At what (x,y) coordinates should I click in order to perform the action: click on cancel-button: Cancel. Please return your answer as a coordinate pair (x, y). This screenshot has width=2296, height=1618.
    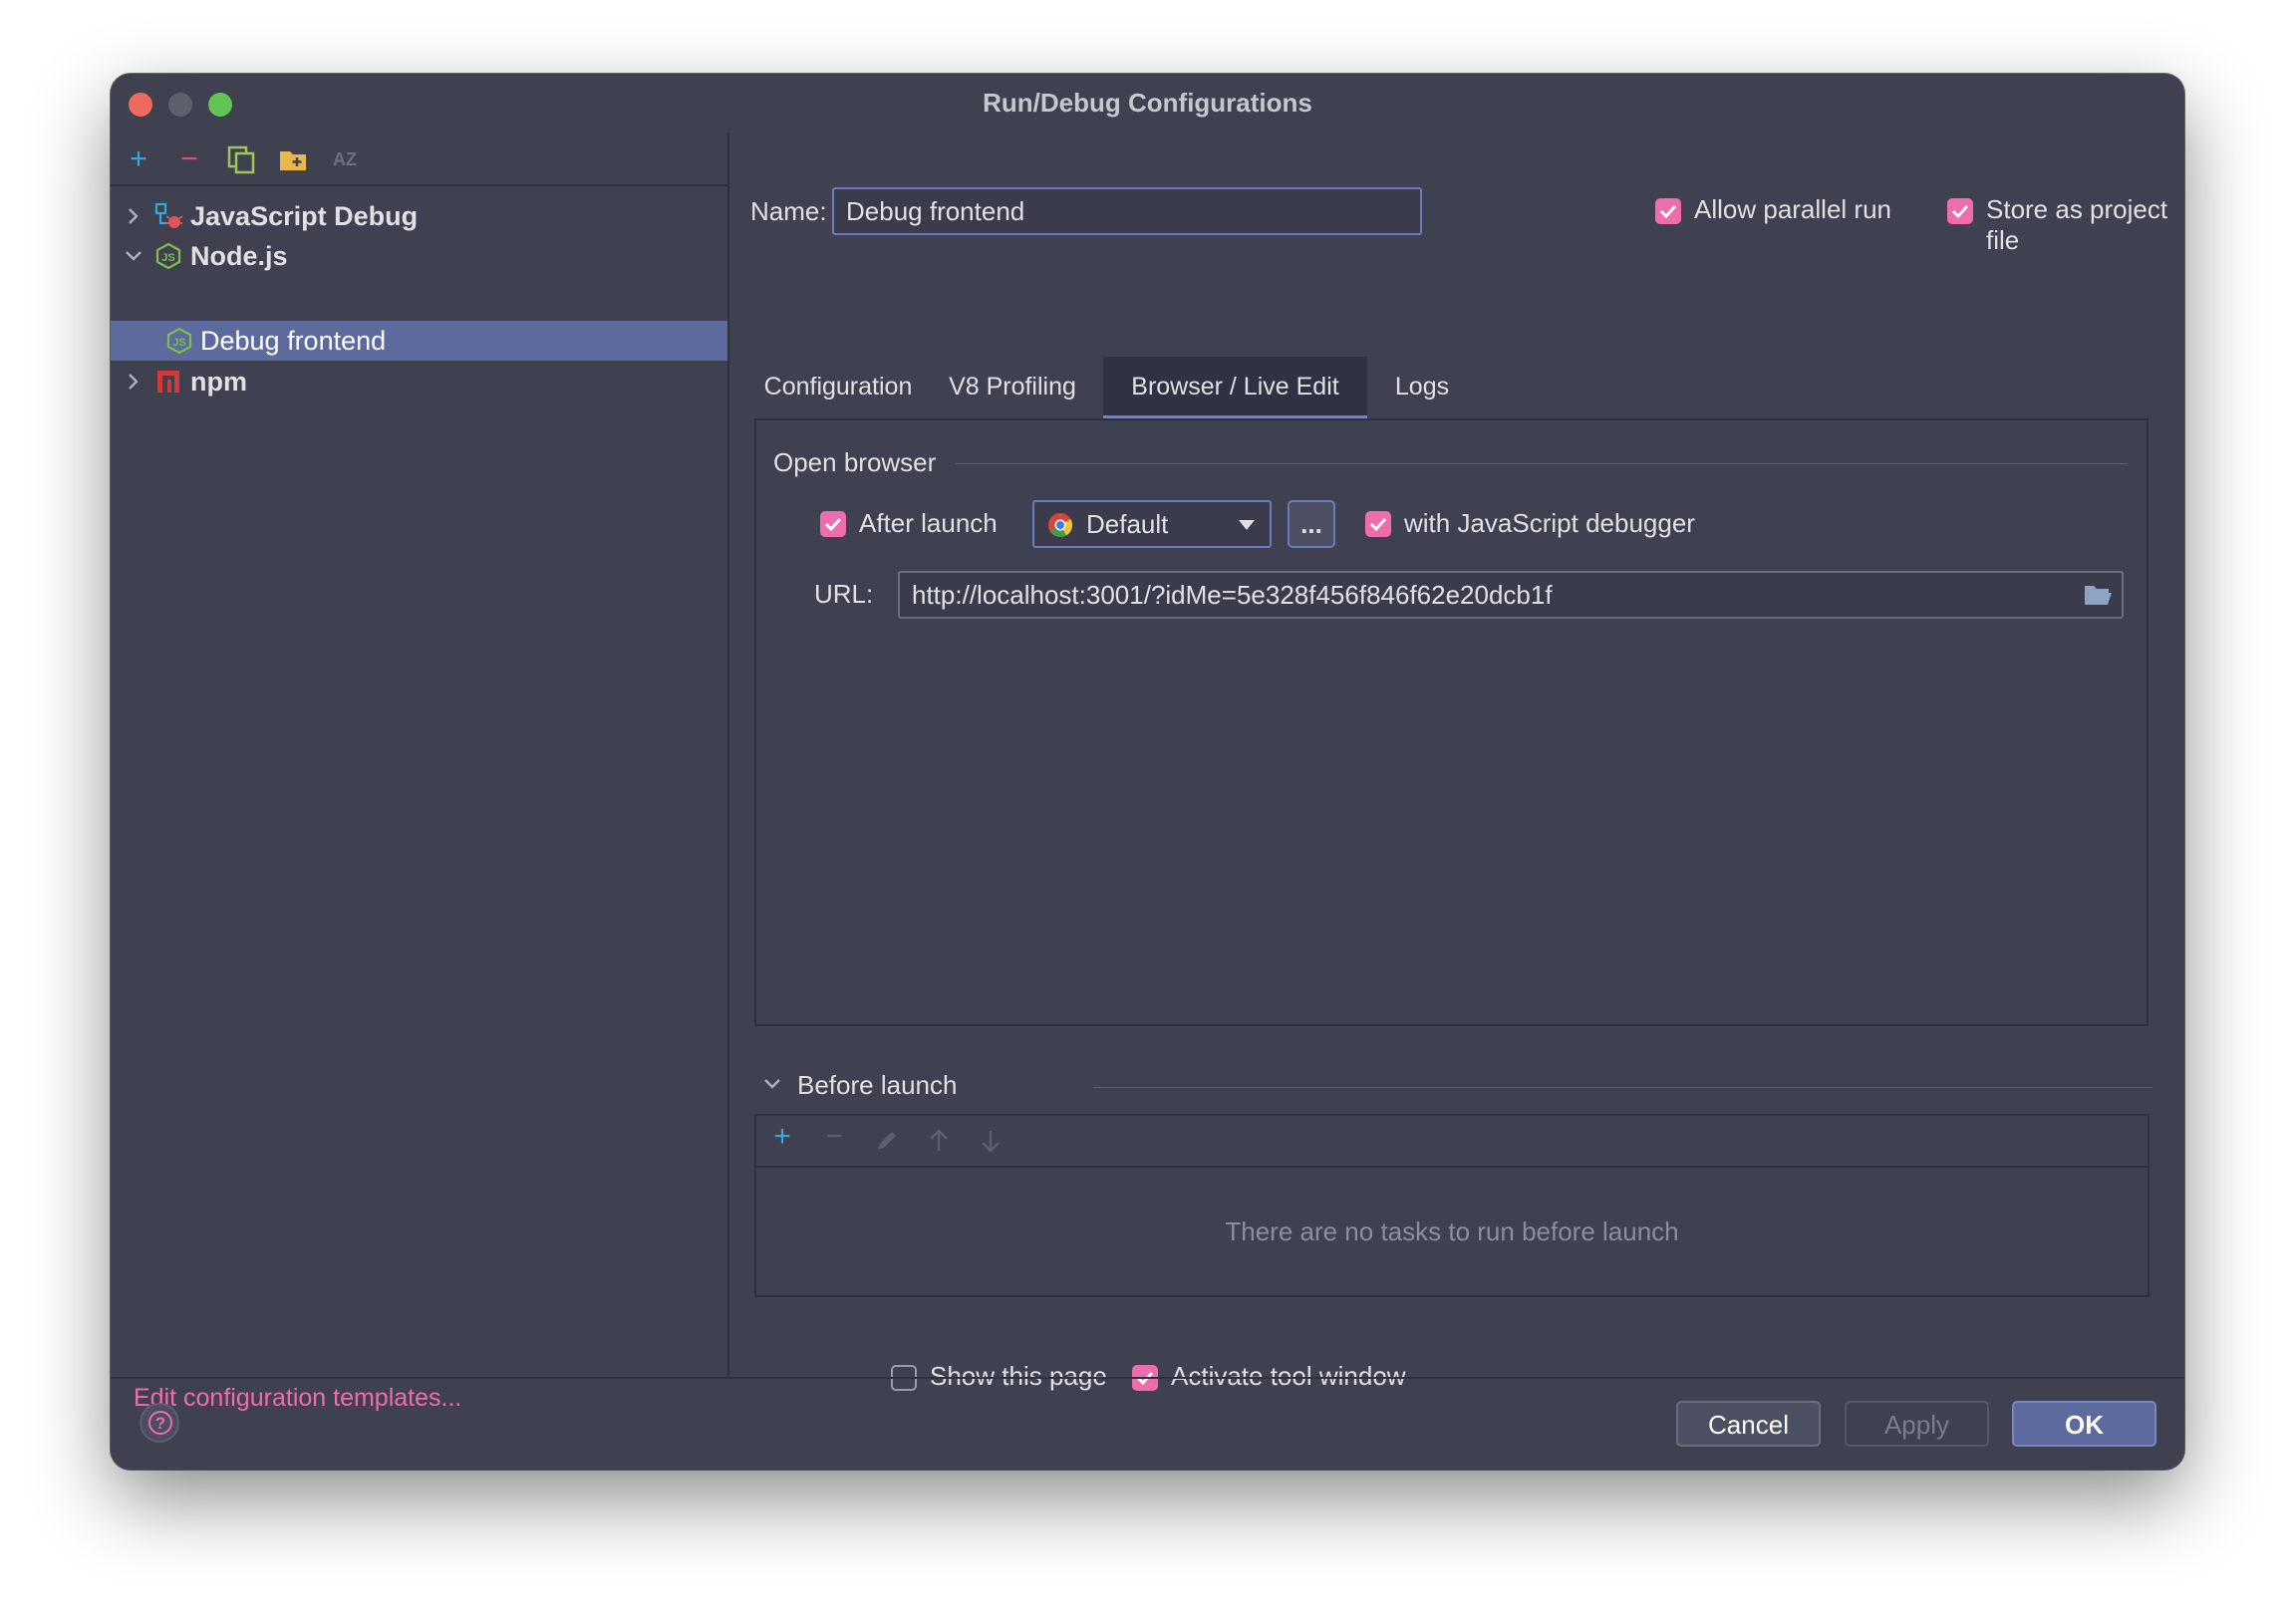
    Looking at the image, I should click on (1748, 1424).